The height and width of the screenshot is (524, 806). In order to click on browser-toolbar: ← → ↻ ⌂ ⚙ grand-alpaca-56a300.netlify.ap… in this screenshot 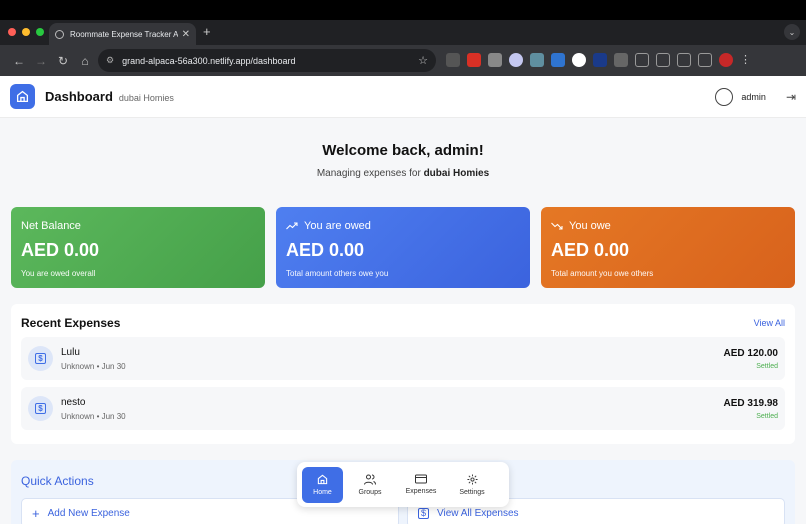, I will do `click(403, 60)`.